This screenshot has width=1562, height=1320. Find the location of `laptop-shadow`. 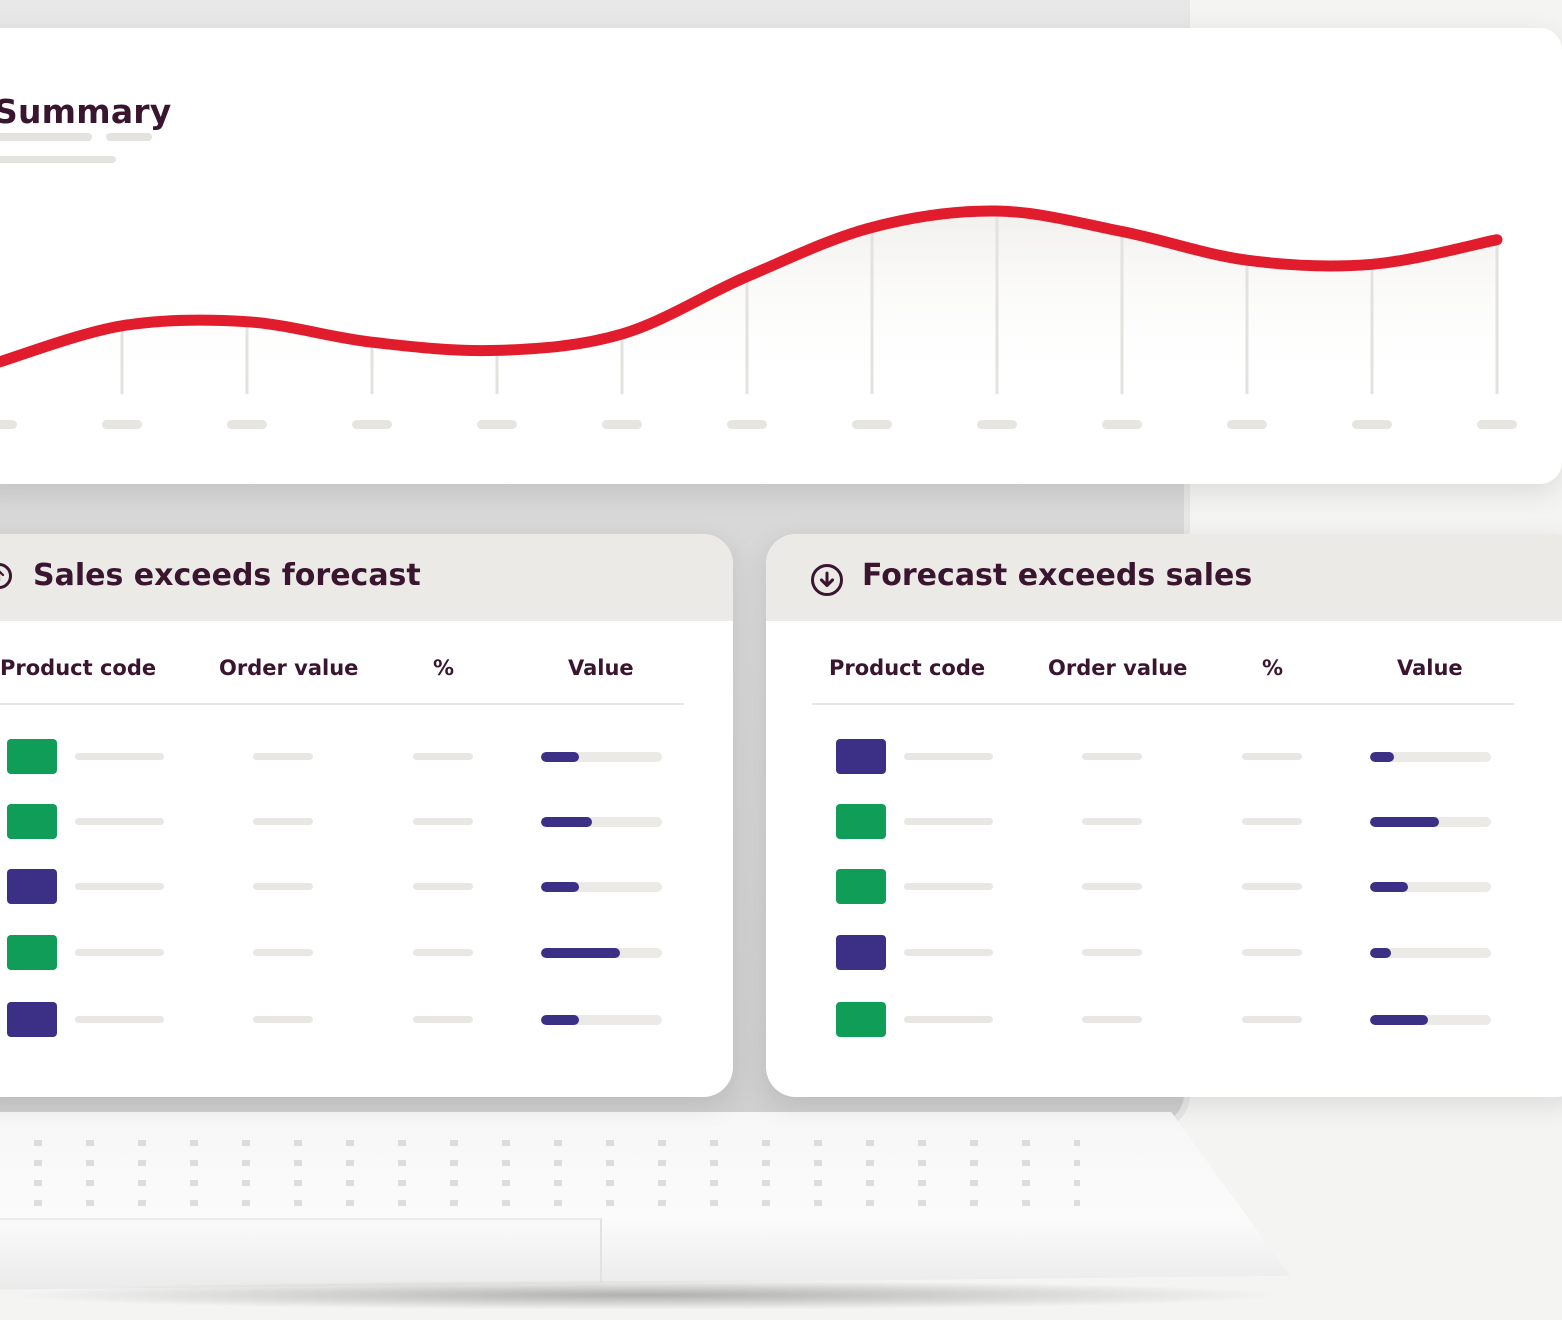

laptop-shadow is located at coordinates (645, 1295).